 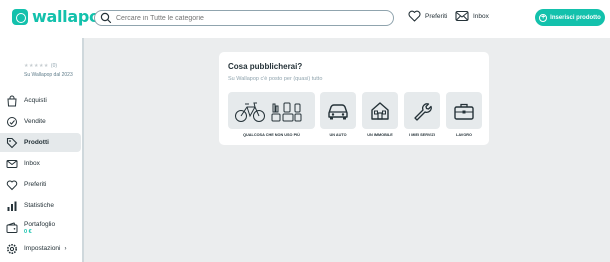 I want to click on bike-and-items-icon, so click(x=267, y=112).